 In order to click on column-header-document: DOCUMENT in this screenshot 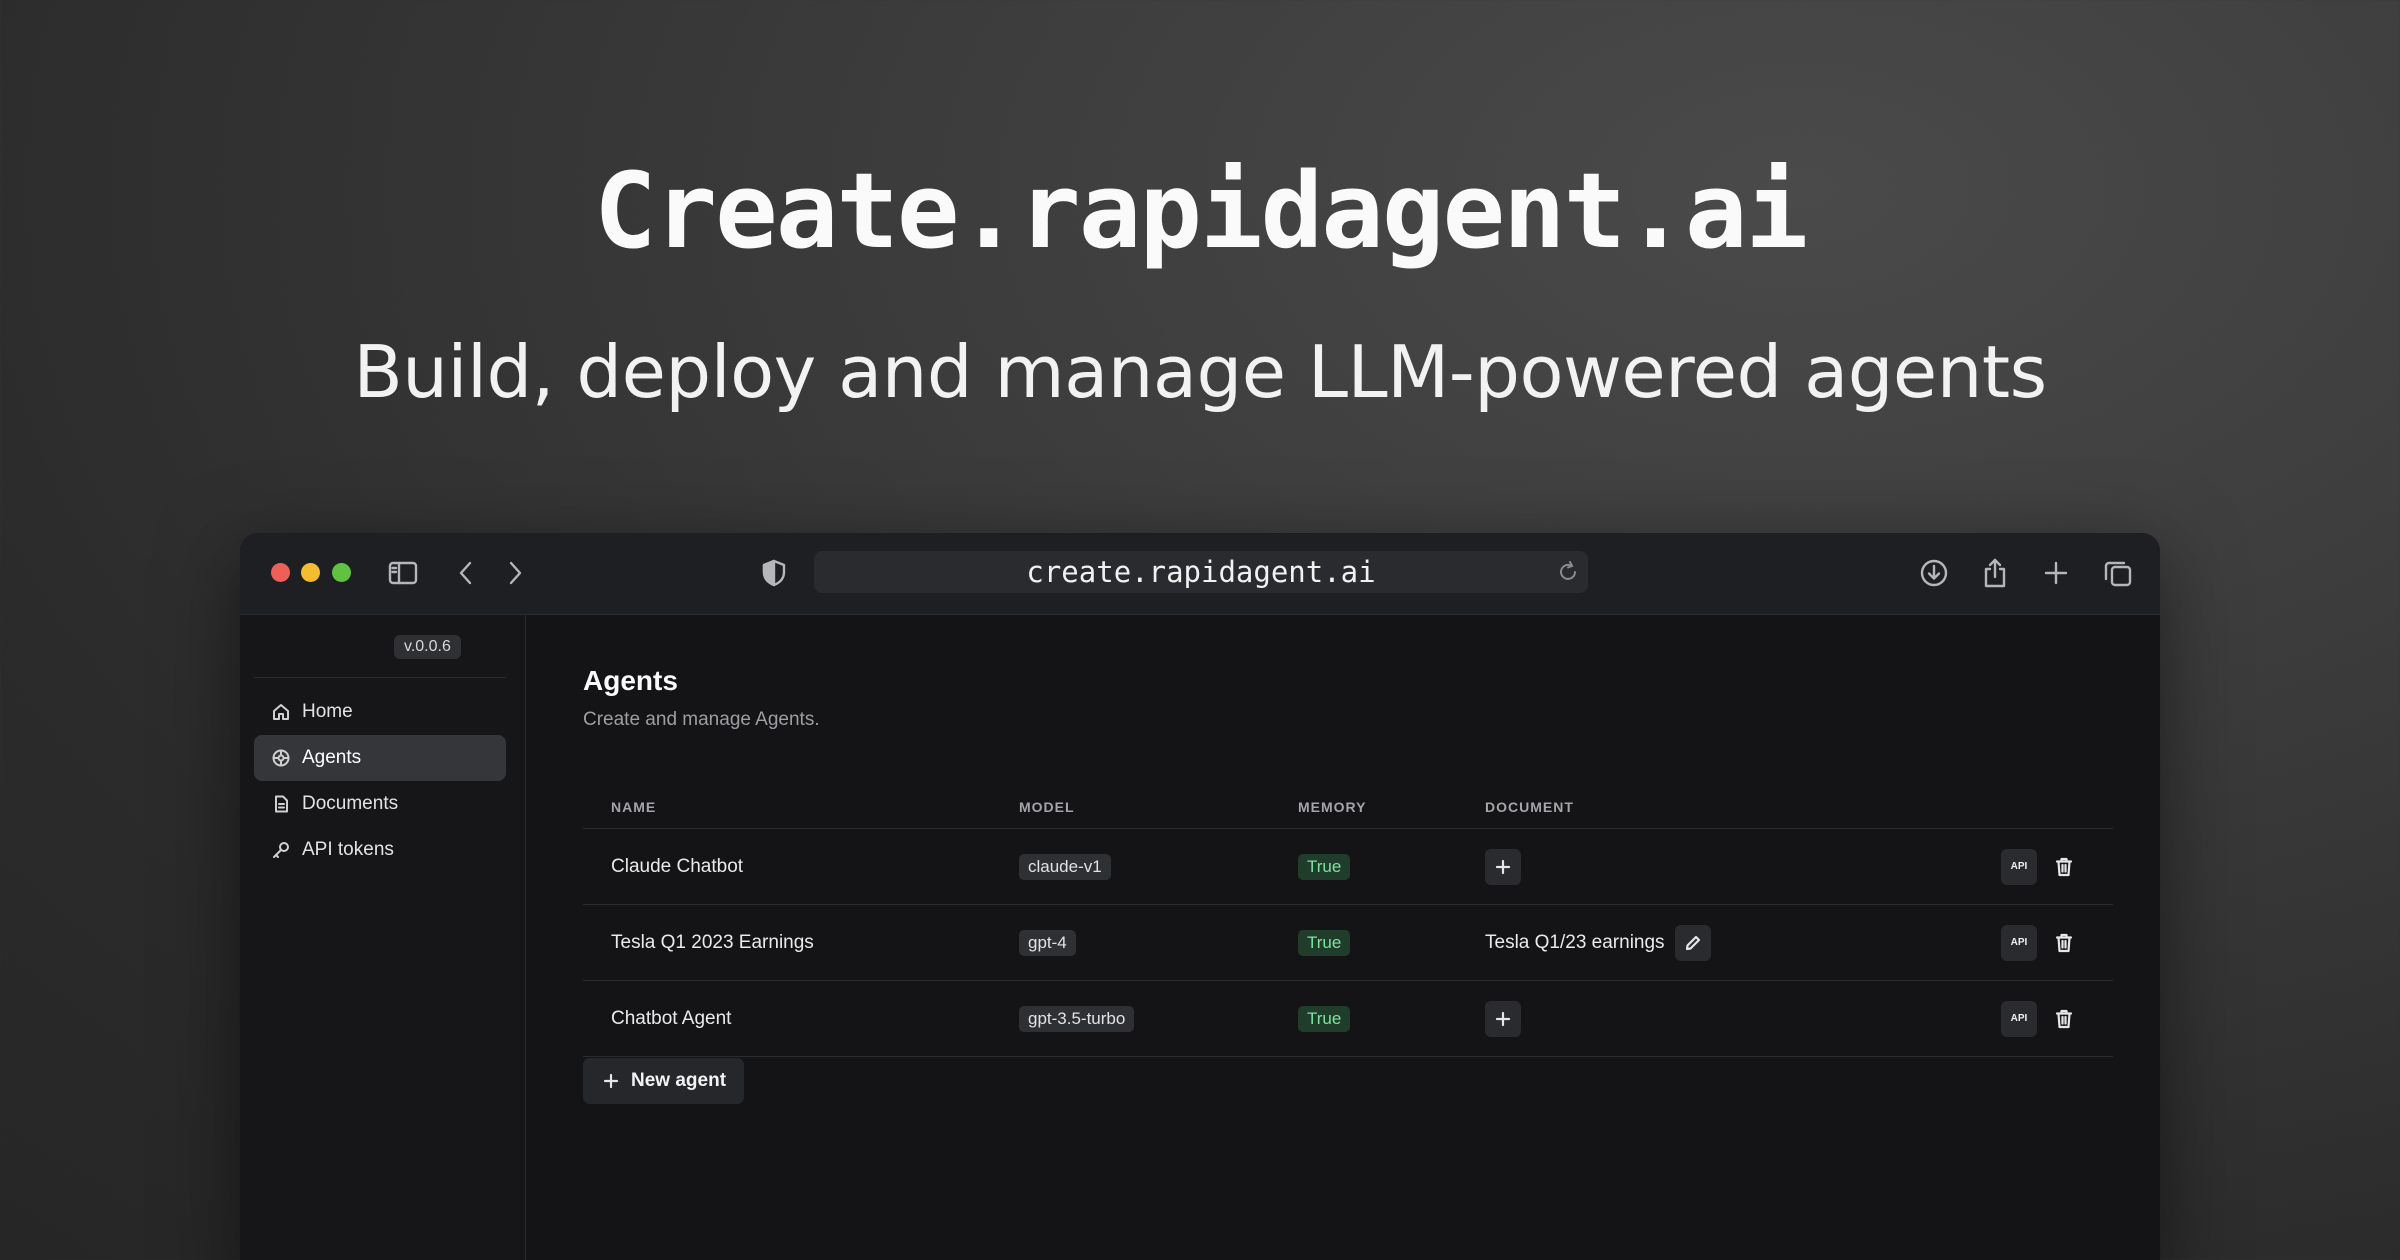, I will do `click(1529, 807)`.